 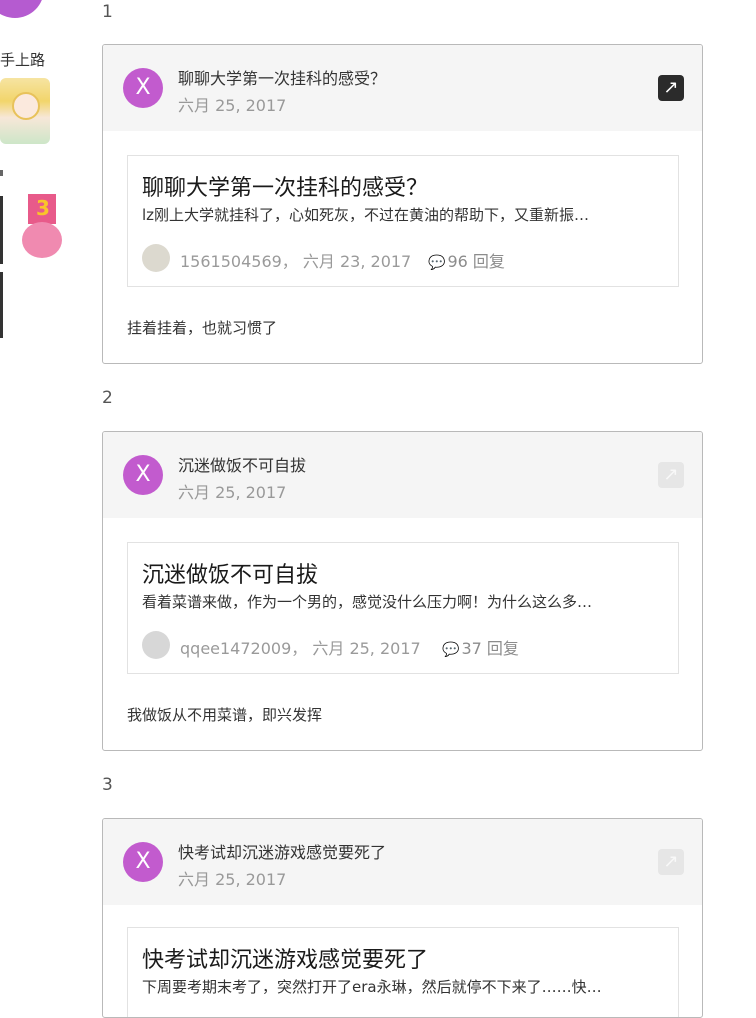 I want to click on reply-count: 37 回复, so click(x=490, y=648).